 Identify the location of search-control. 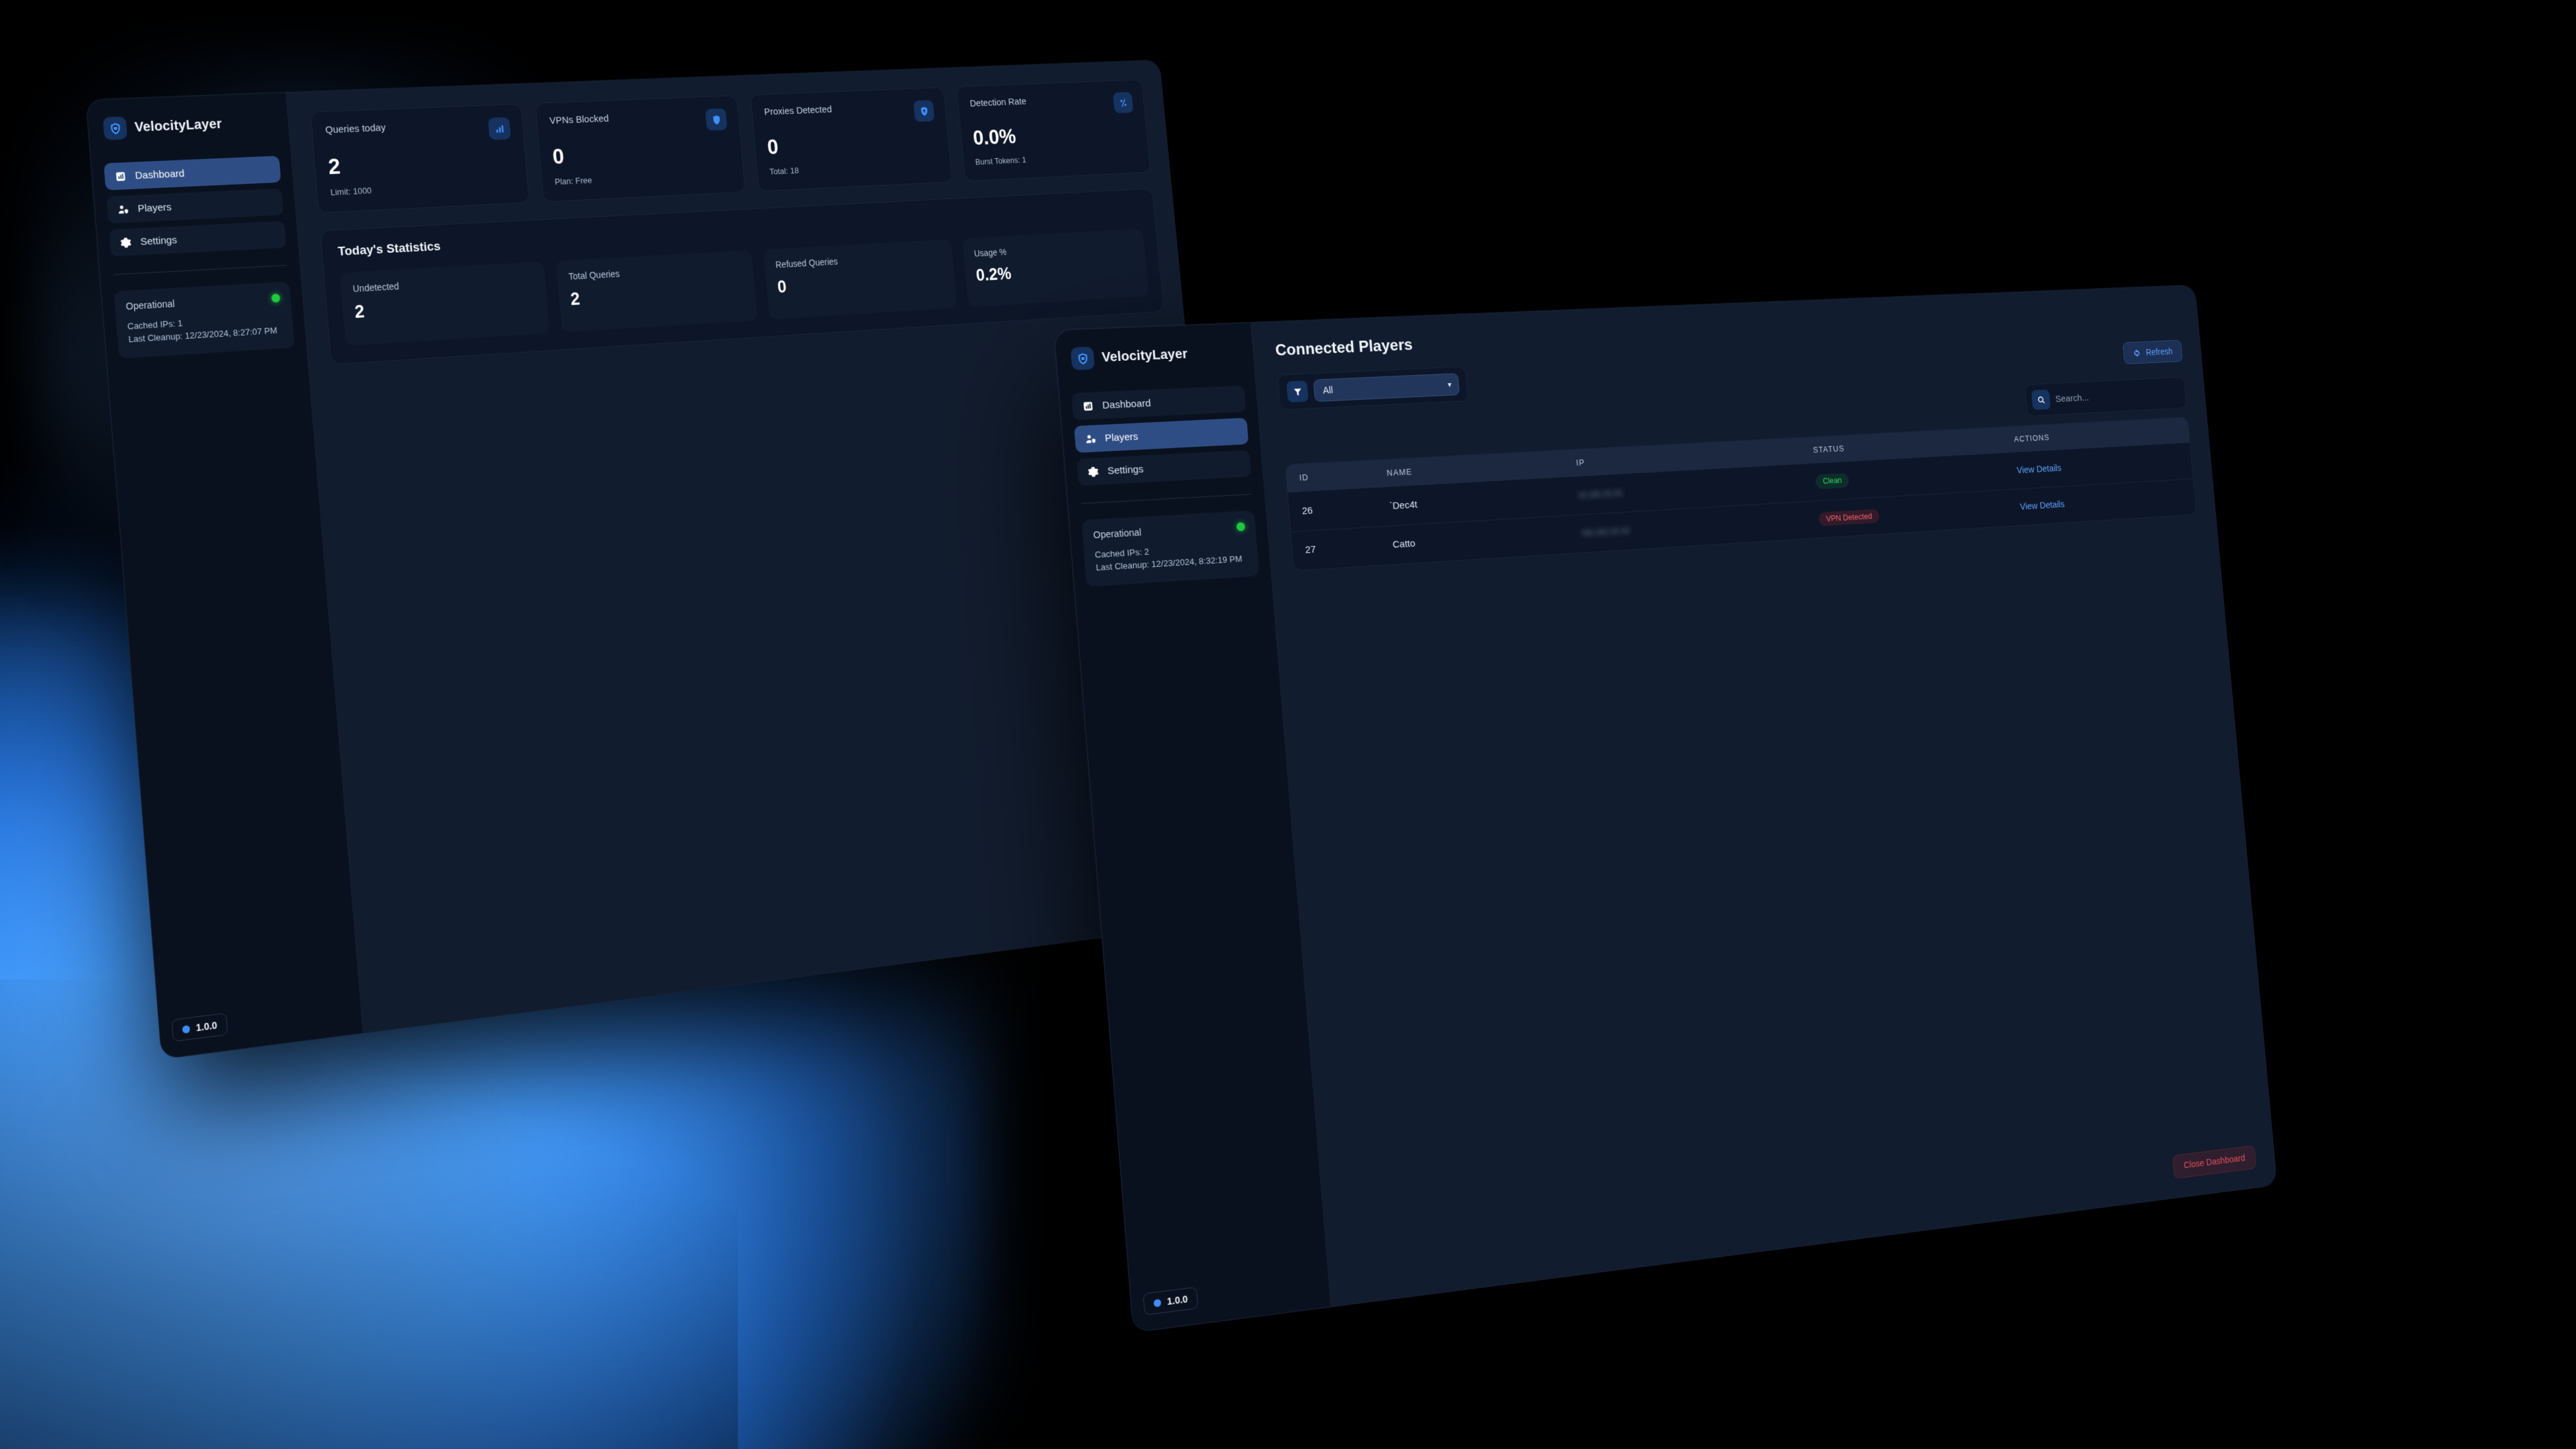
(2106, 396).